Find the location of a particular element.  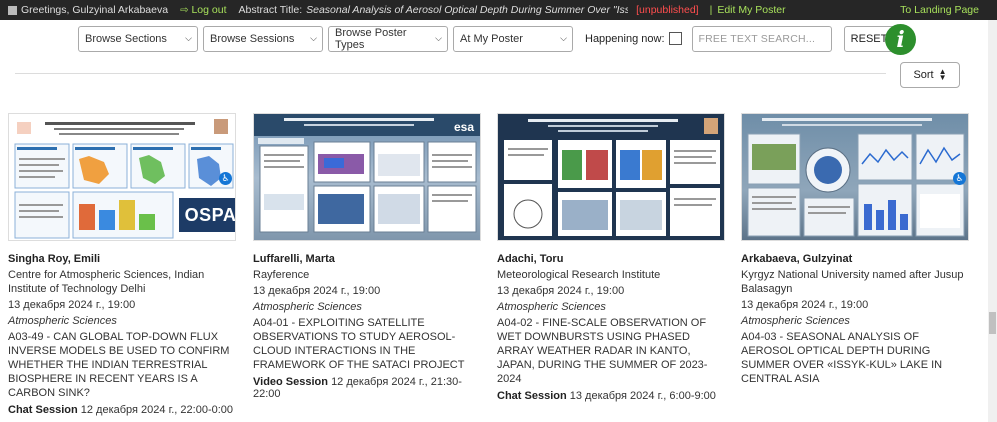

ospa-badge: OSPA is located at coordinates (206, 215).